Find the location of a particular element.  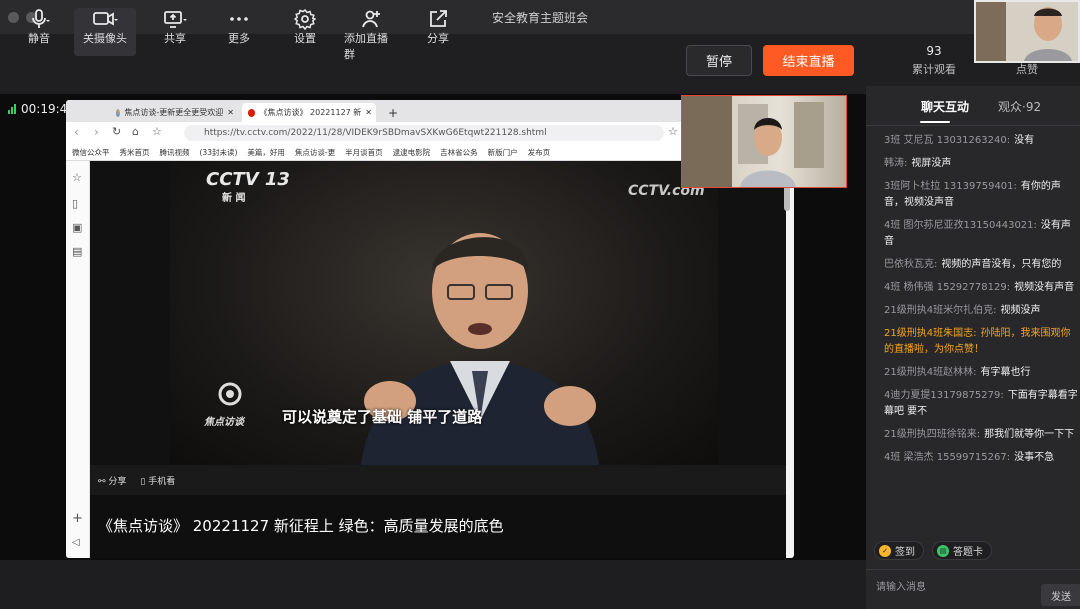

chat-sender-name: 3班阿卜杜拉 13139759401: is located at coordinates (950, 186).